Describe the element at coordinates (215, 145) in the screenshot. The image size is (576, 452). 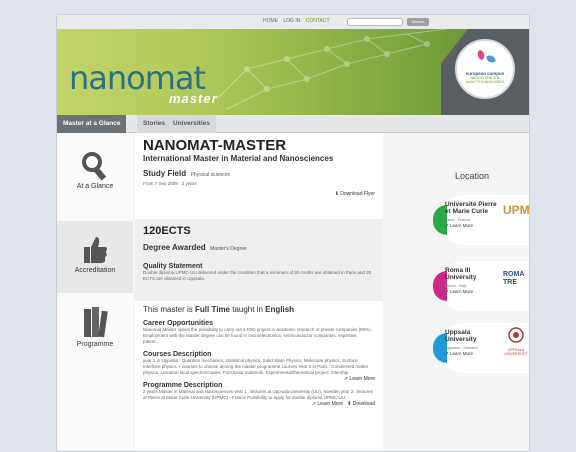
I see `page-title: NANOMAT-MASTER` at that location.